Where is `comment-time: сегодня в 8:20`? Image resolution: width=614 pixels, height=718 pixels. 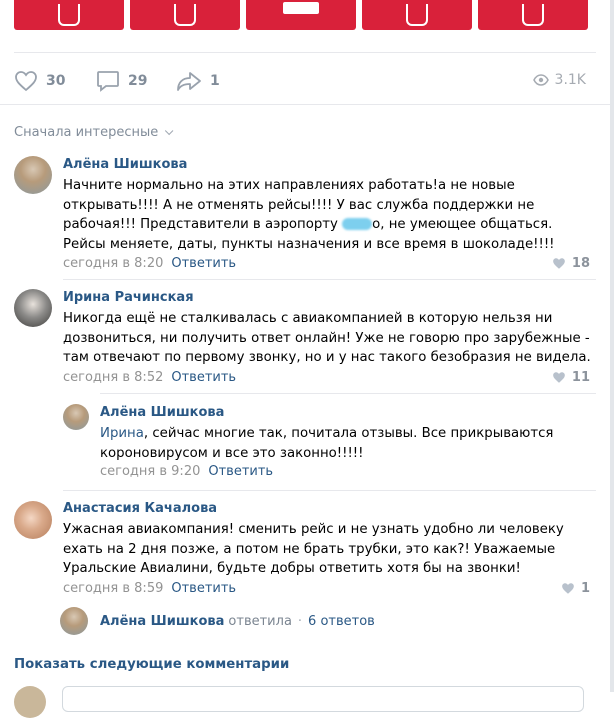 comment-time: сегодня в 8:20 is located at coordinates (113, 263).